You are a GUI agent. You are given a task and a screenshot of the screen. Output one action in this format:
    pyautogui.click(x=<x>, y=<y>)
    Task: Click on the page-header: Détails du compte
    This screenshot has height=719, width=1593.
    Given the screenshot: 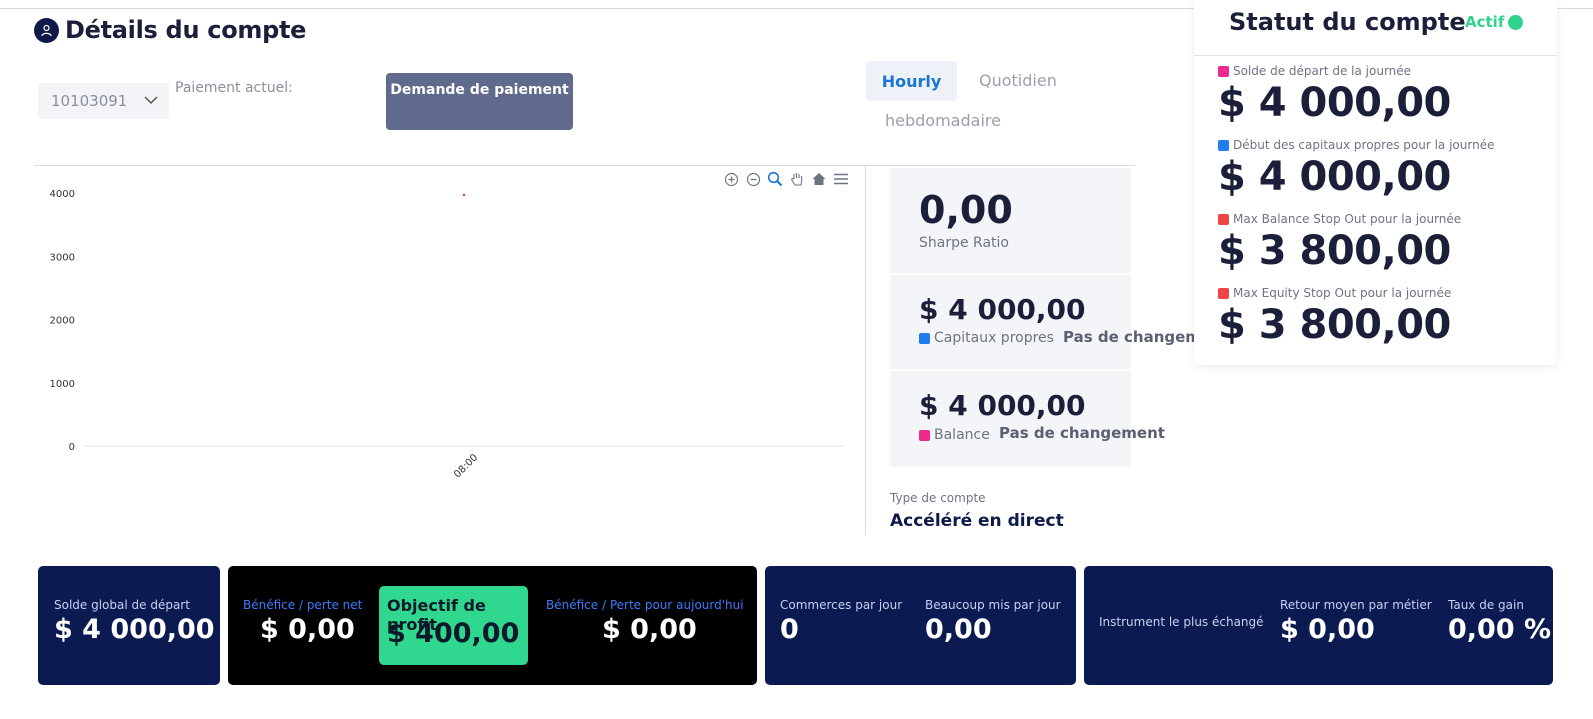 What is the action you would take?
    pyautogui.click(x=170, y=30)
    